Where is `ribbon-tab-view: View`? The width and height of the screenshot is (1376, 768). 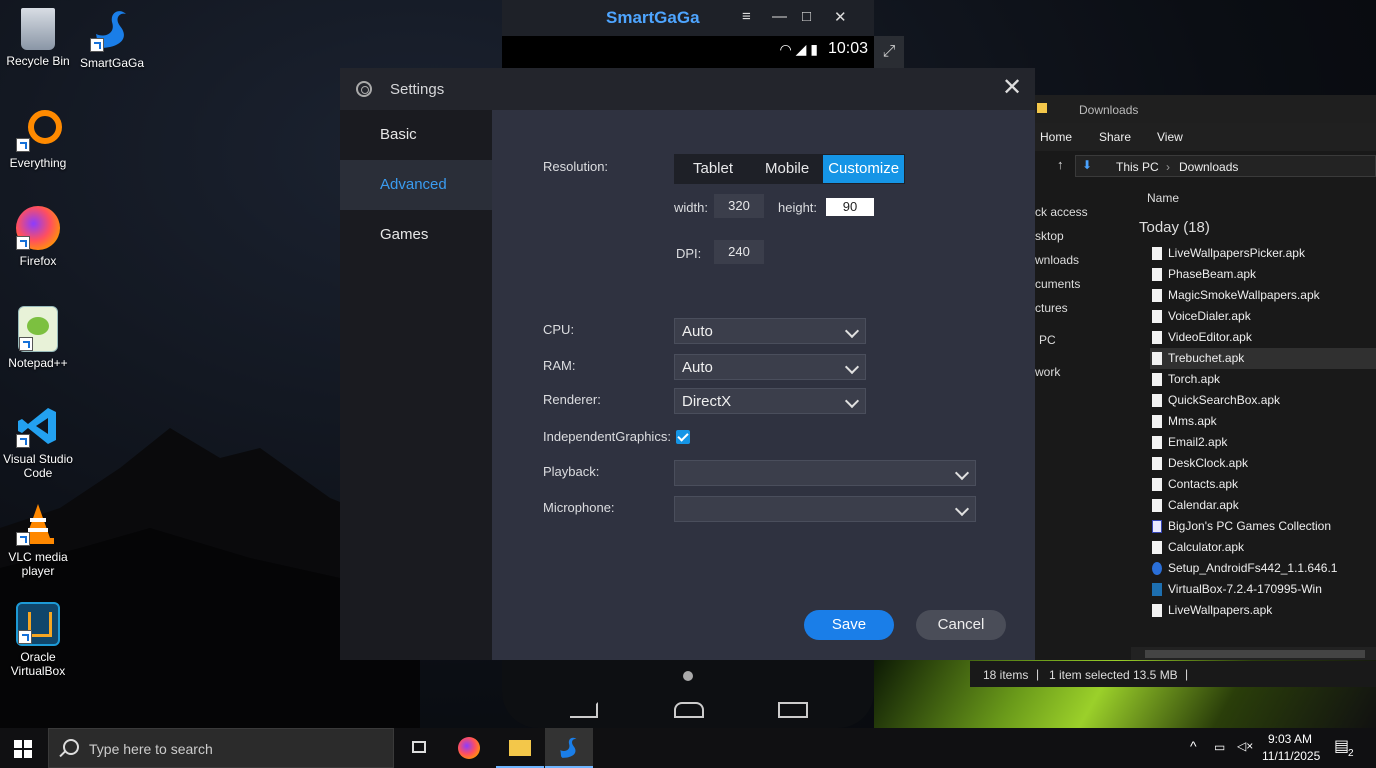 ribbon-tab-view: View is located at coordinates (1170, 137).